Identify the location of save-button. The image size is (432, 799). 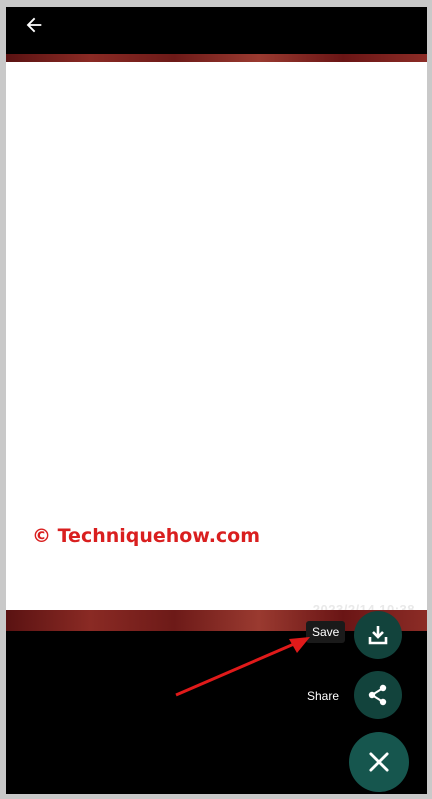
(378, 635).